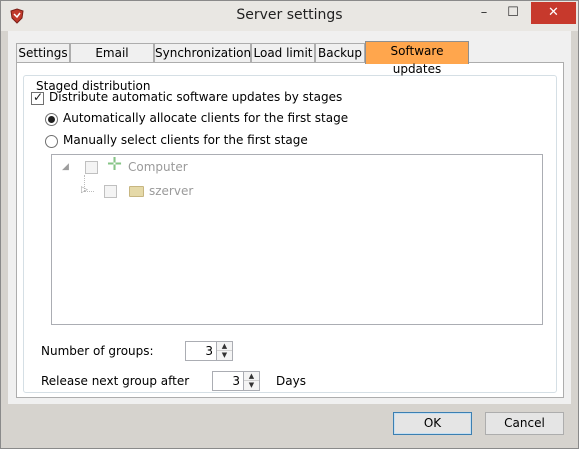 This screenshot has width=579, height=449. Describe the element at coordinates (65, 167) in the screenshot. I see `collapse-arrow-icon: ◢` at that location.